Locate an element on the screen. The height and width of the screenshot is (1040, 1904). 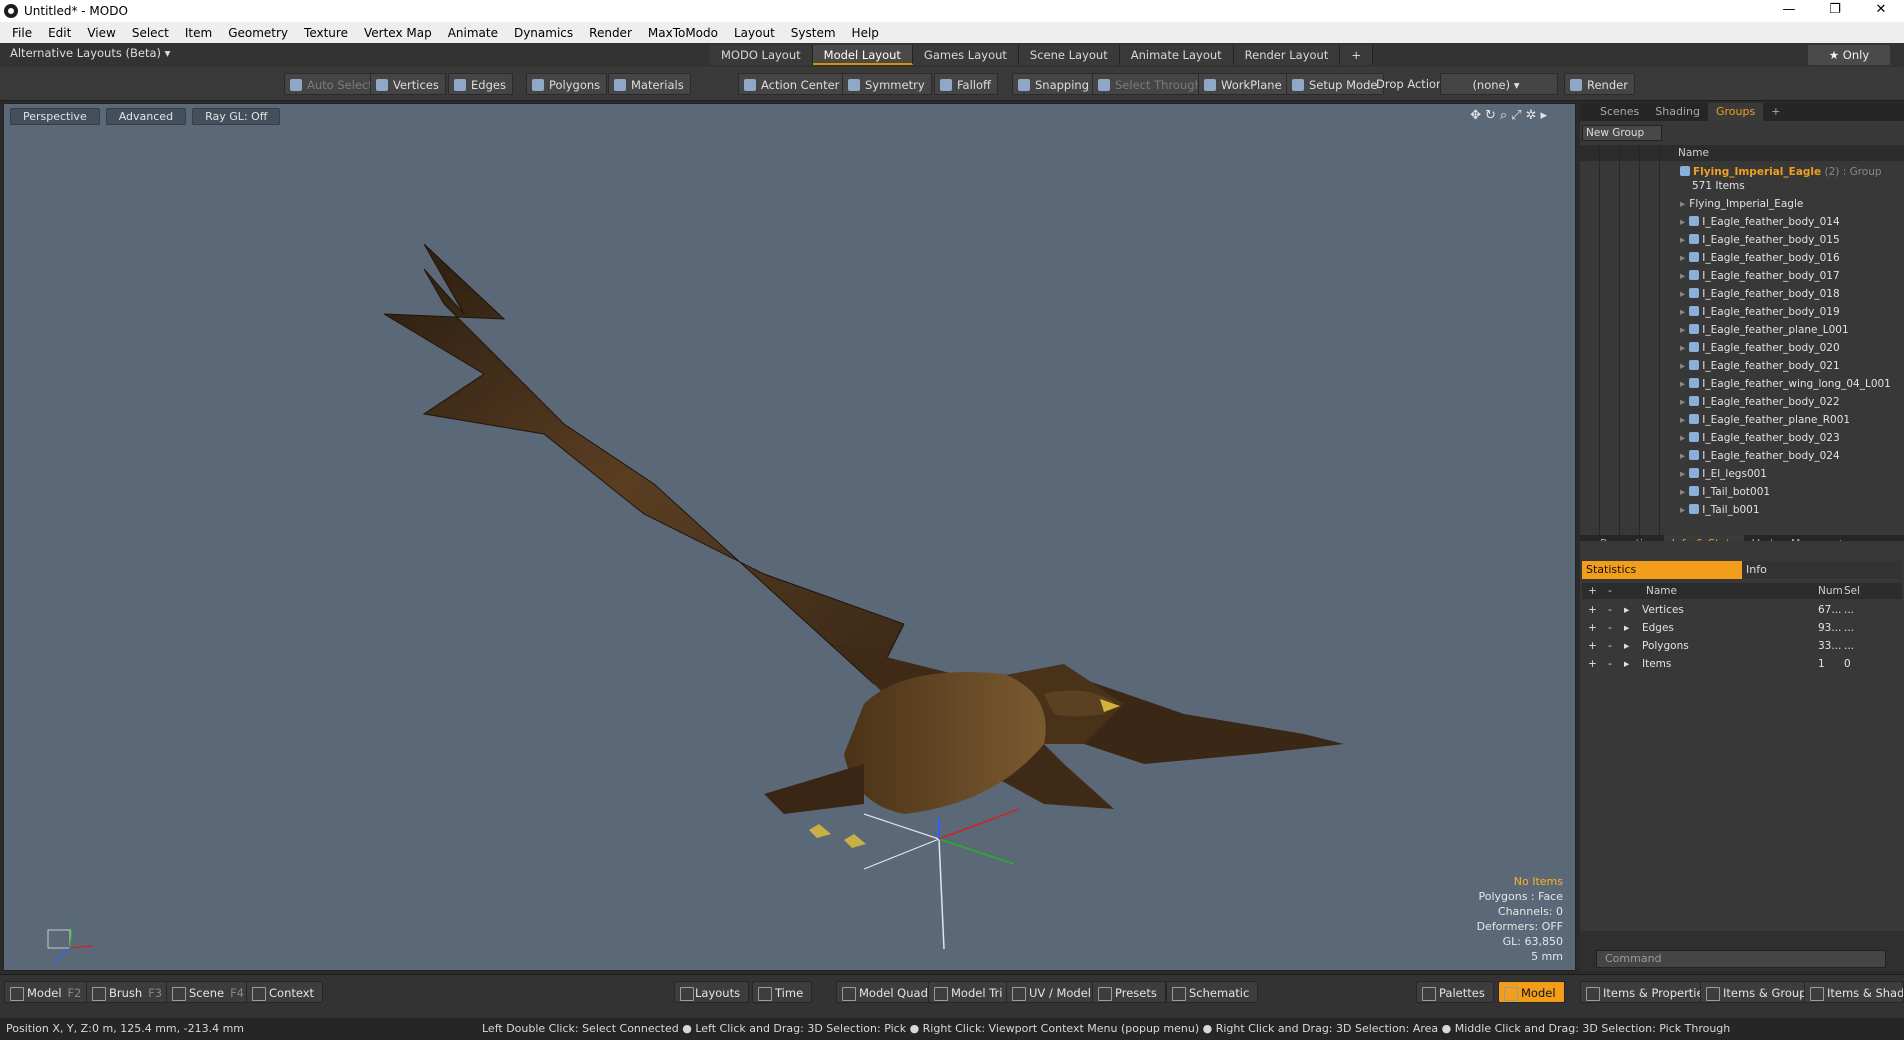
list-item: ▸ I_Eagle_feather_body_016 is located at coordinates (1792, 258).